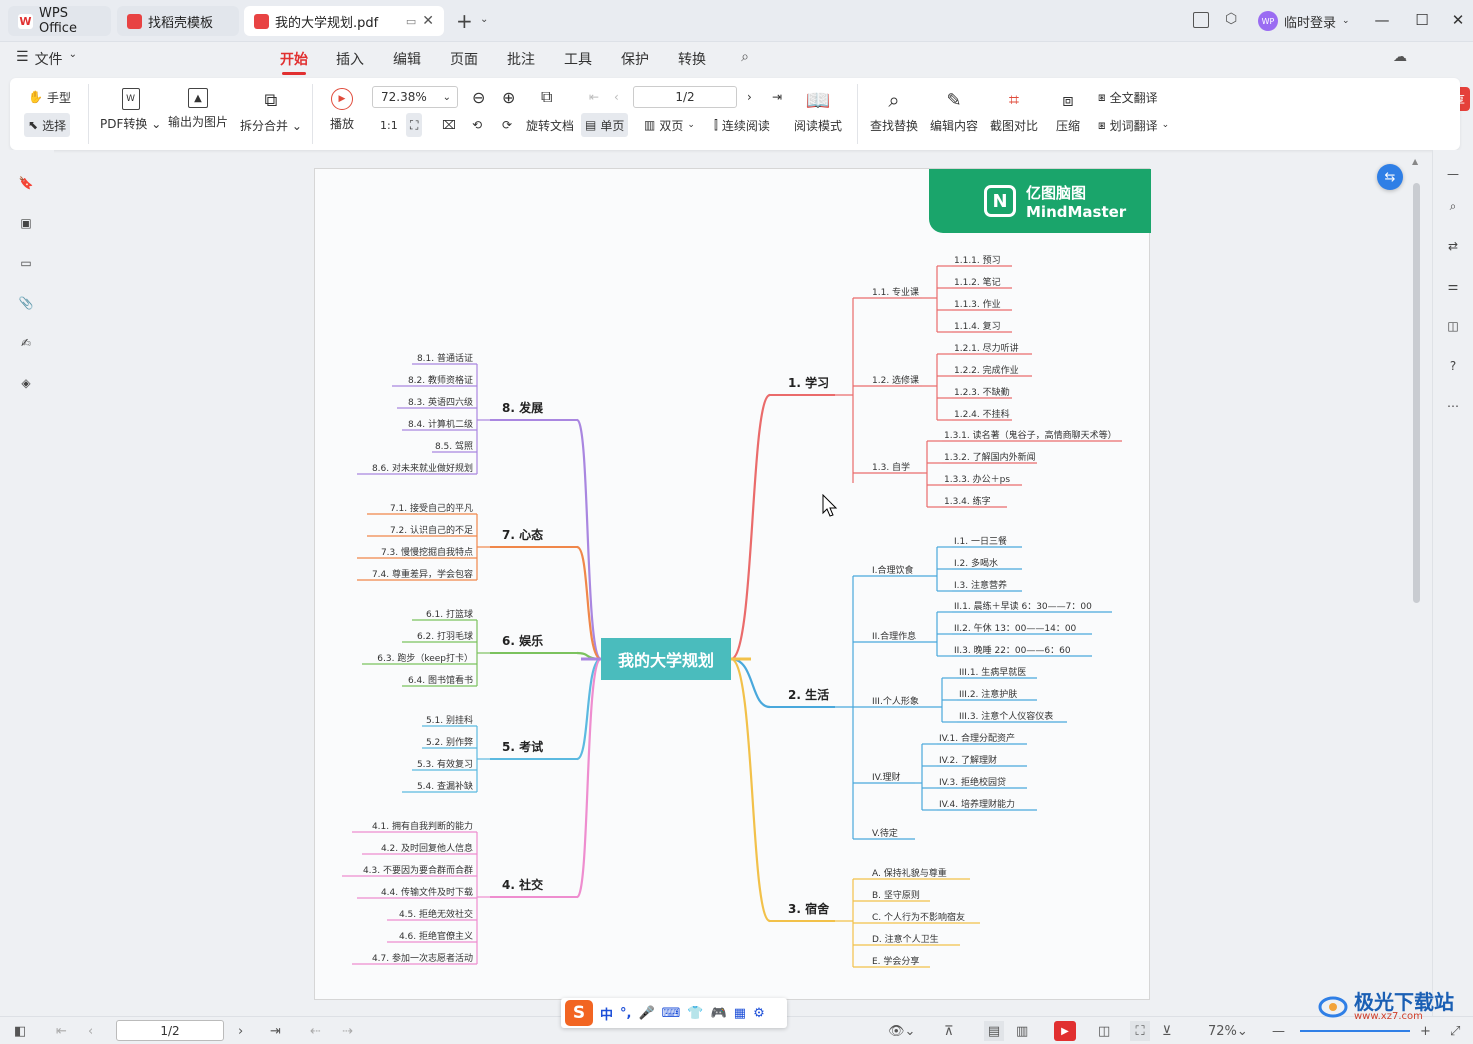  I want to click on comment-icon: ▭, so click(26, 263).